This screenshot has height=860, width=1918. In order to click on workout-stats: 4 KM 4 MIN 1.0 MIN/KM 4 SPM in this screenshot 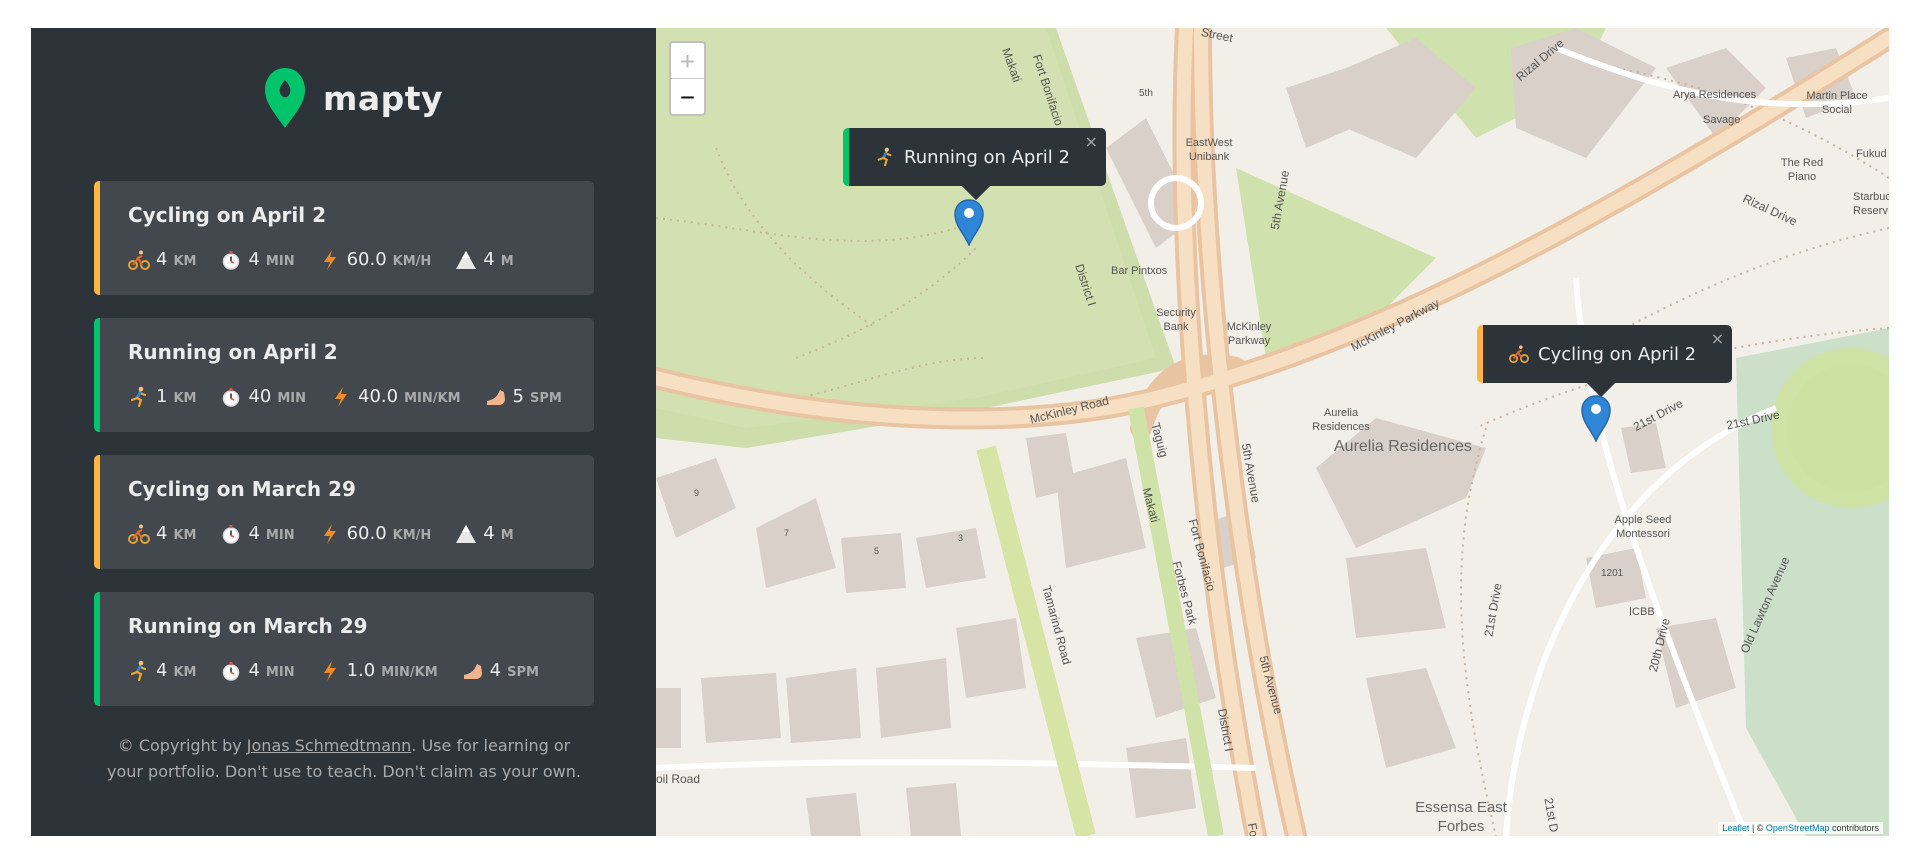, I will do `click(333, 671)`.